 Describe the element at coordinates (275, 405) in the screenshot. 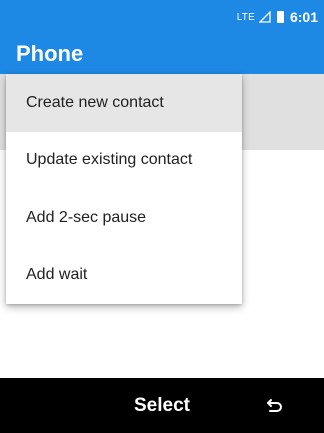

I see `back-icon` at that location.